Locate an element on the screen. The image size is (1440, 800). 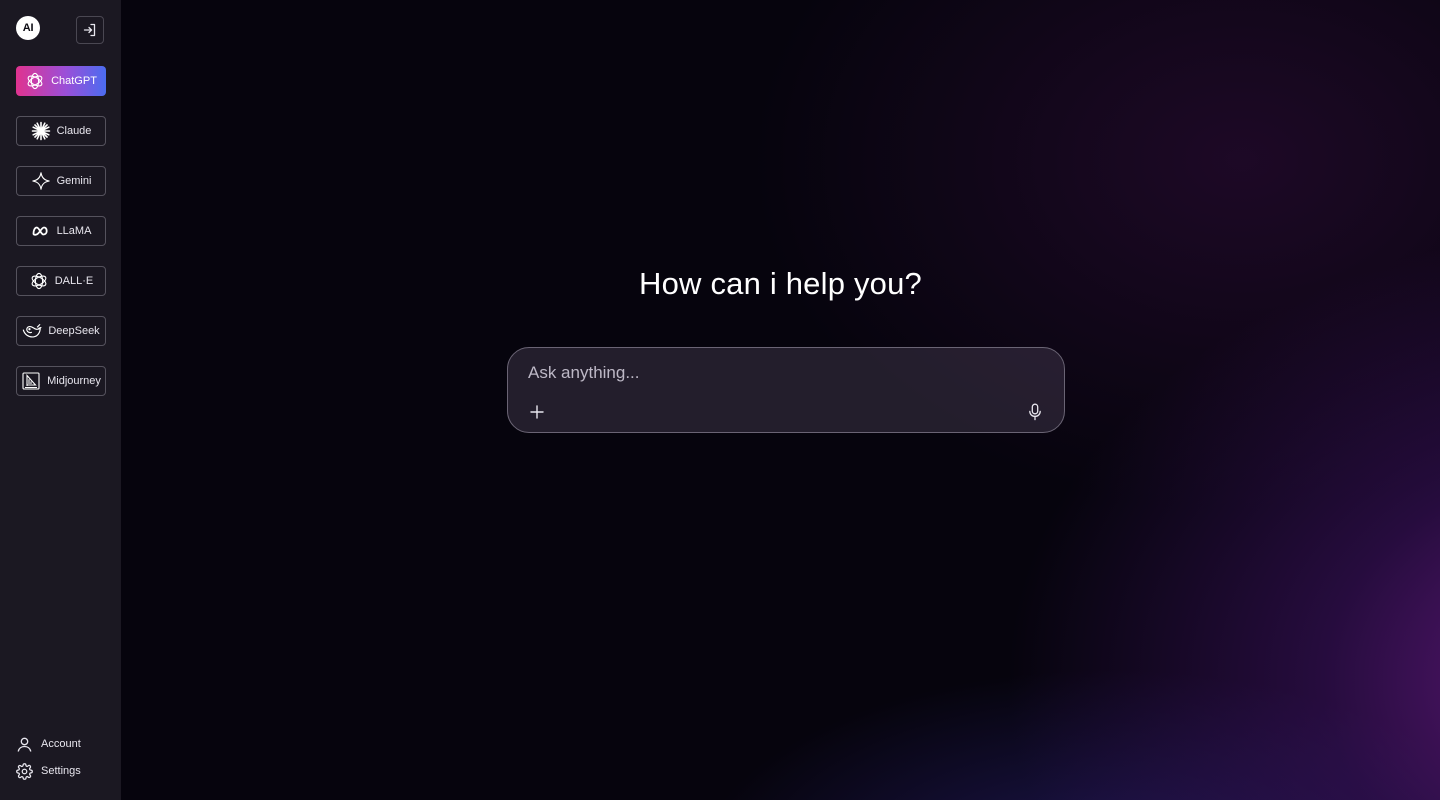
settings-label: Settings is located at coordinates (61, 771).